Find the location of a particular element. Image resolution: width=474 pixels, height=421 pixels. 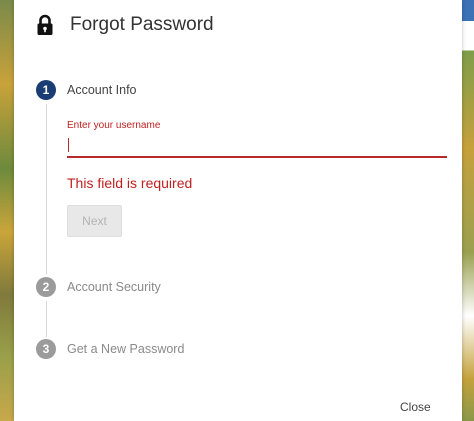

lock-icon is located at coordinates (45, 25).